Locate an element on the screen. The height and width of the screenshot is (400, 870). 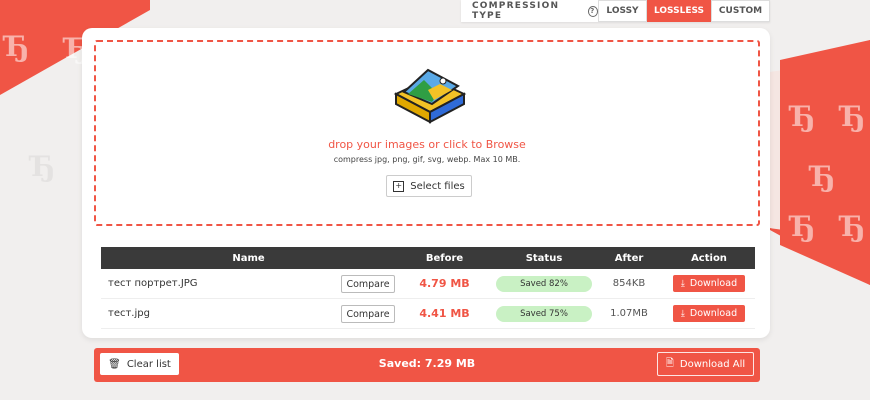
clear-list-button: 🗑 Clear list is located at coordinates (139, 364).